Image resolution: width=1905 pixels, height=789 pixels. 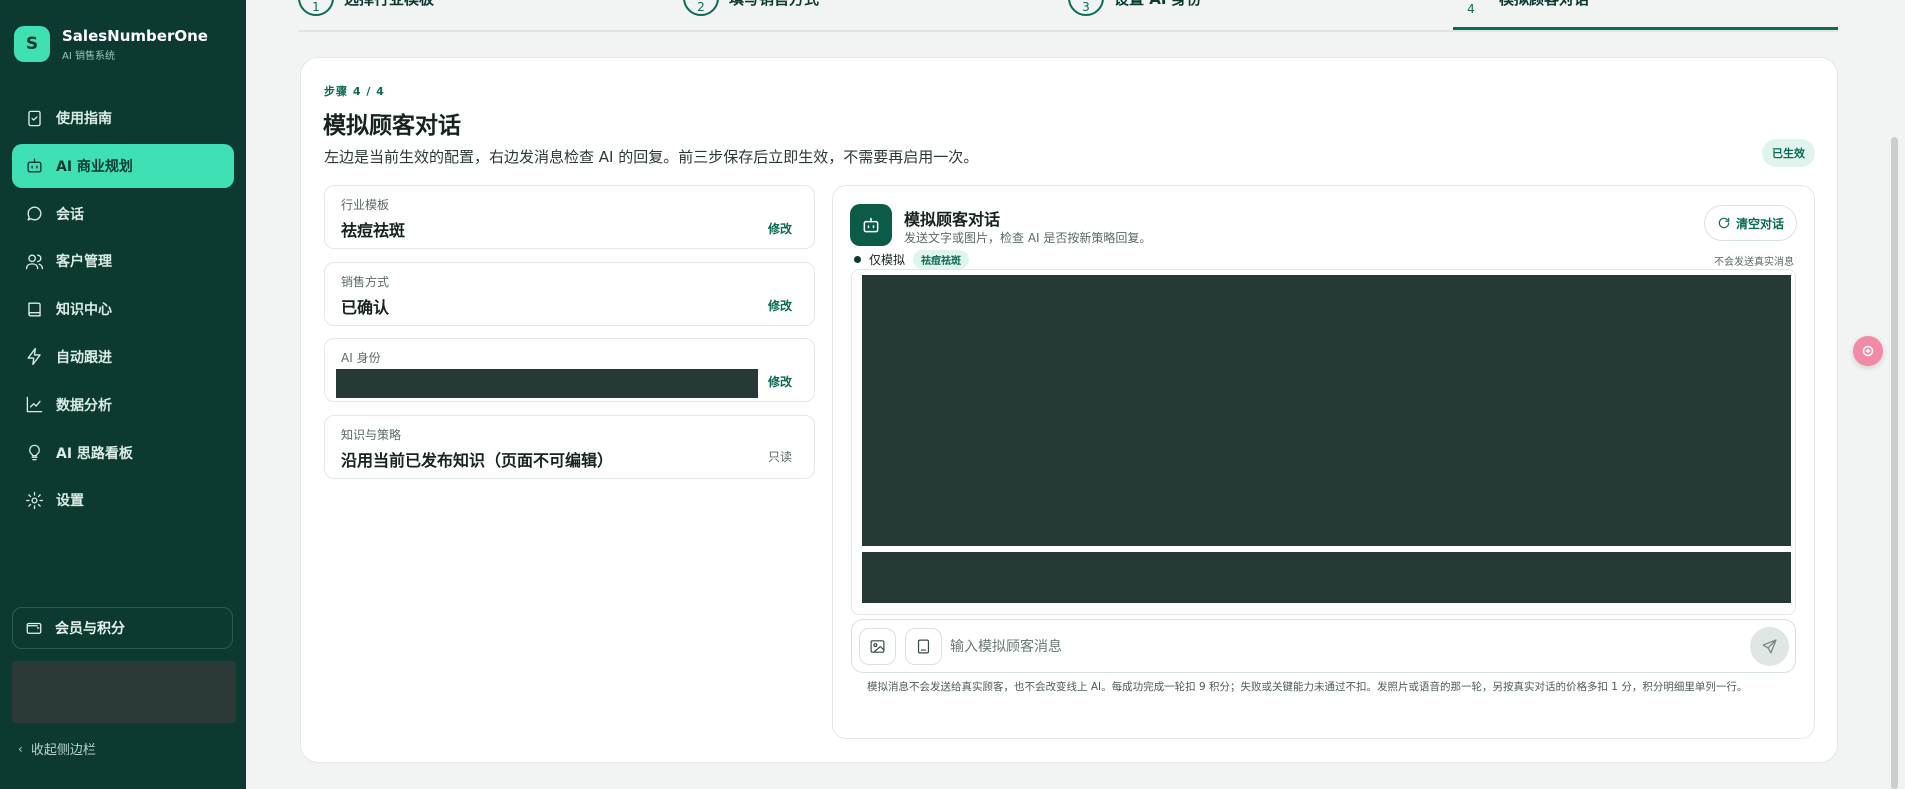 I want to click on gear-icon, so click(x=34, y=500).